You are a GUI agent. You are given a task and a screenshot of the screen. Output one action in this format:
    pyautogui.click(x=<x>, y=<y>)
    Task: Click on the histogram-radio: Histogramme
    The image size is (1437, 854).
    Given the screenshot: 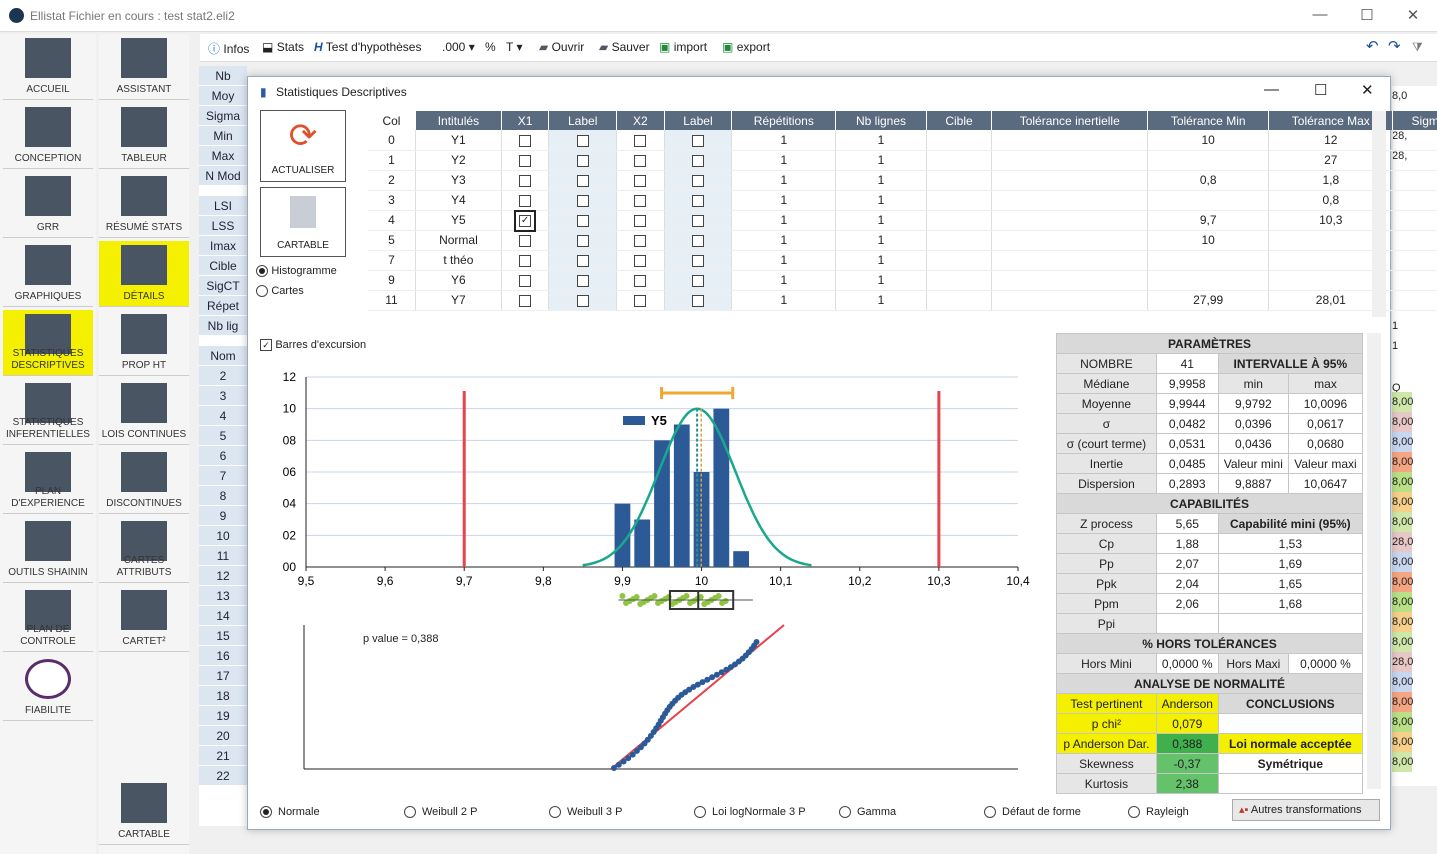 What is the action you would take?
    pyautogui.click(x=296, y=270)
    